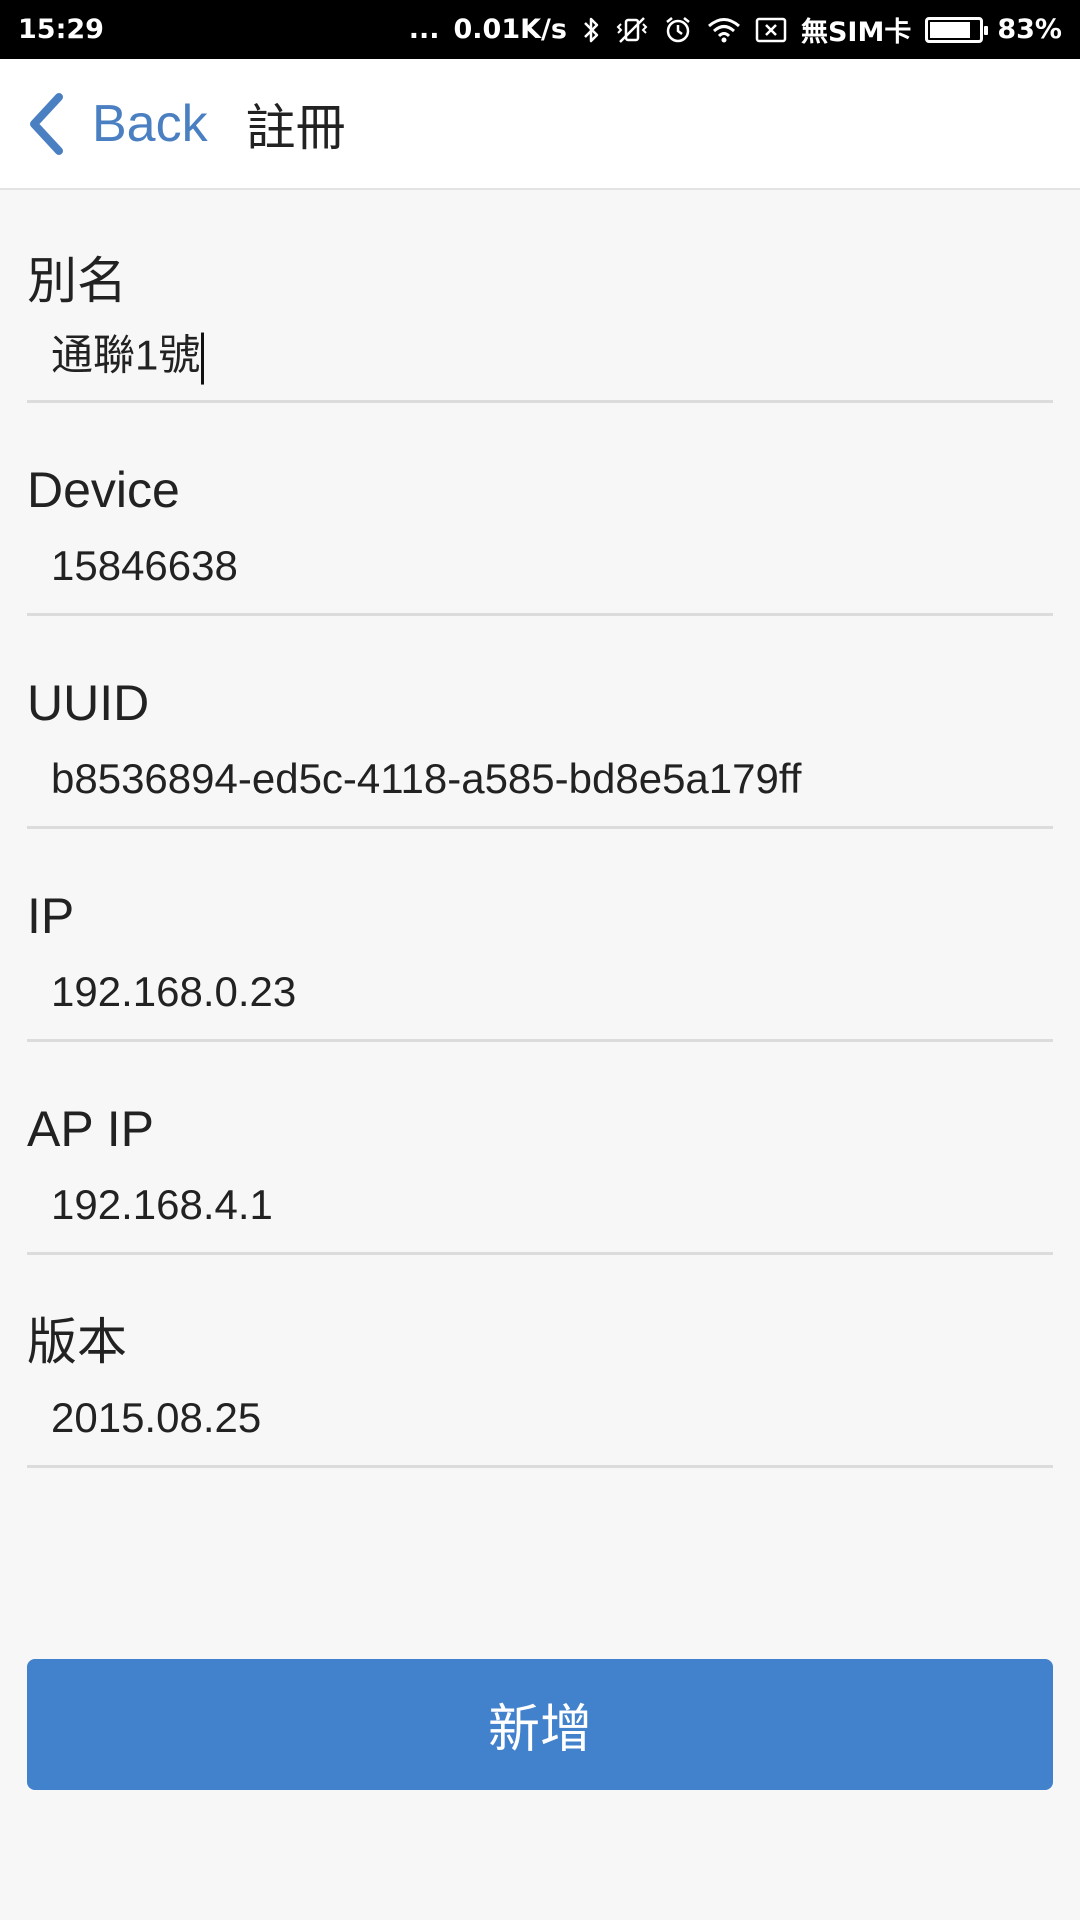  What do you see at coordinates (88, 703) in the screenshot?
I see `uuid-label: UUID` at bounding box center [88, 703].